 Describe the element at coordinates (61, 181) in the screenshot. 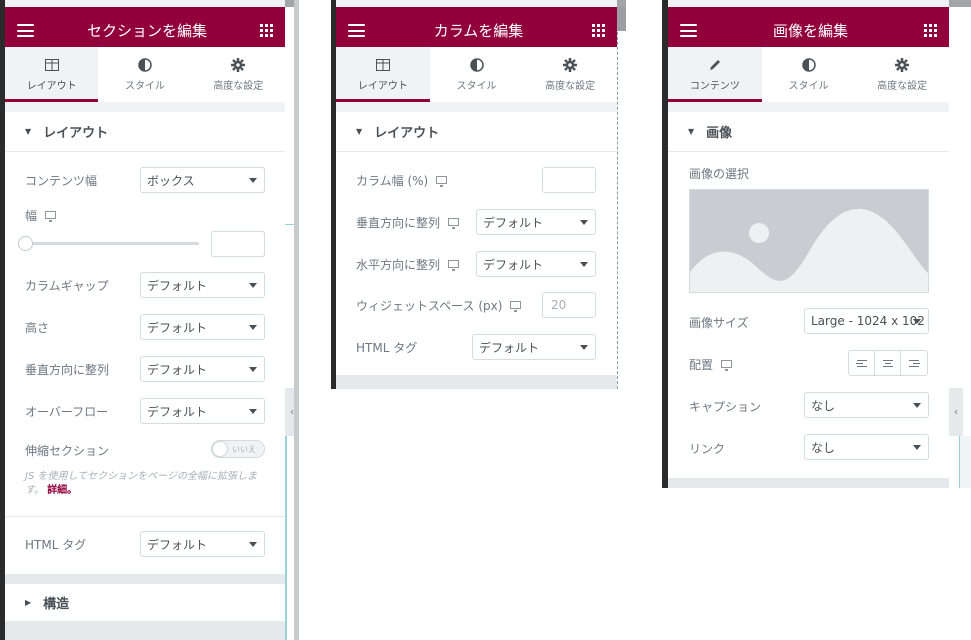

I see `content-width-label: コンテンツ幅` at that location.